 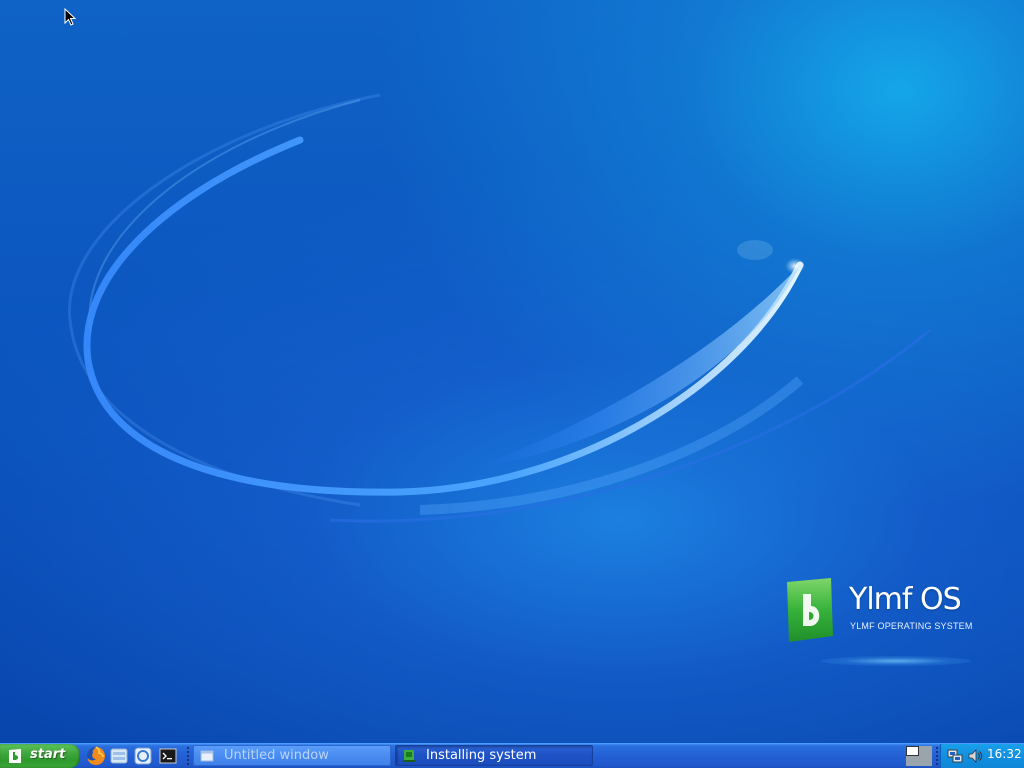 I want to click on terminal-icon, so click(x=168, y=756).